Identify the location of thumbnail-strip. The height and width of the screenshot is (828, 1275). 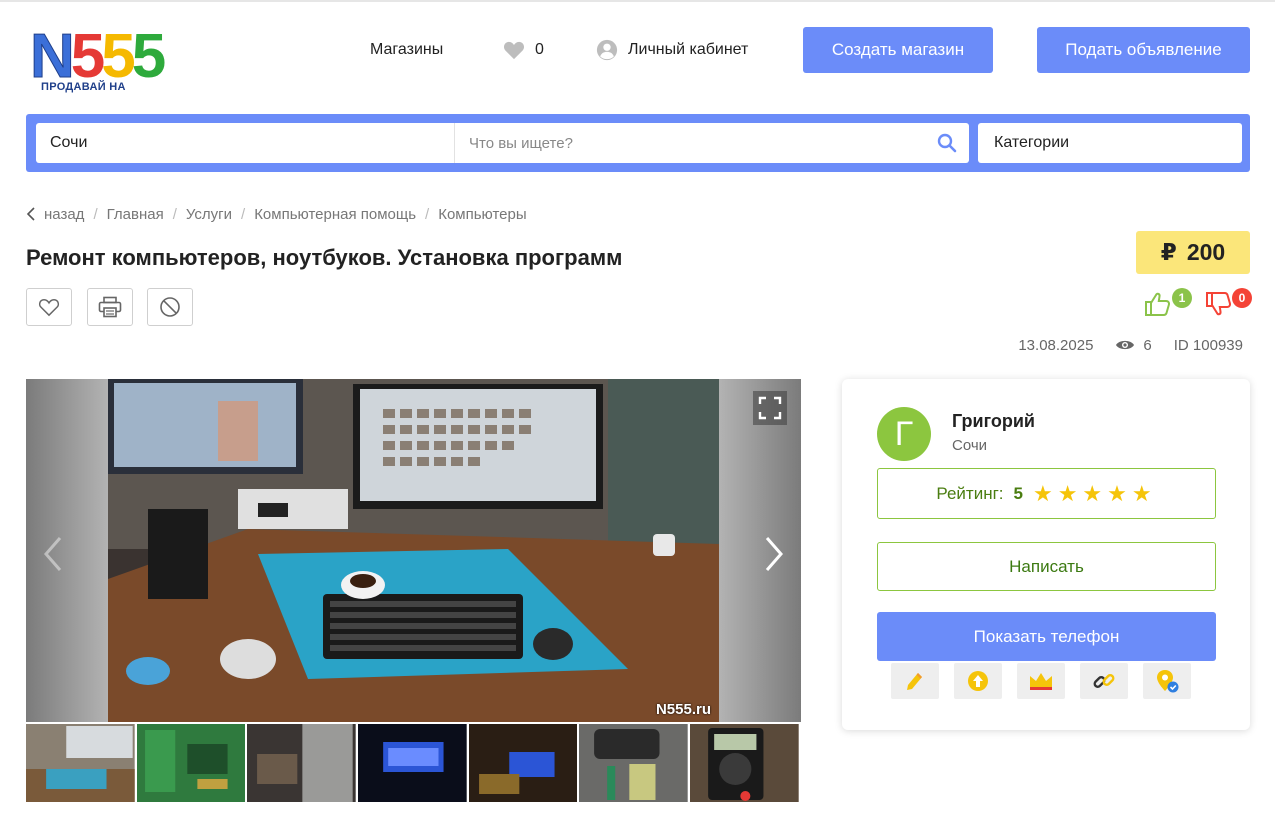
(413, 763).